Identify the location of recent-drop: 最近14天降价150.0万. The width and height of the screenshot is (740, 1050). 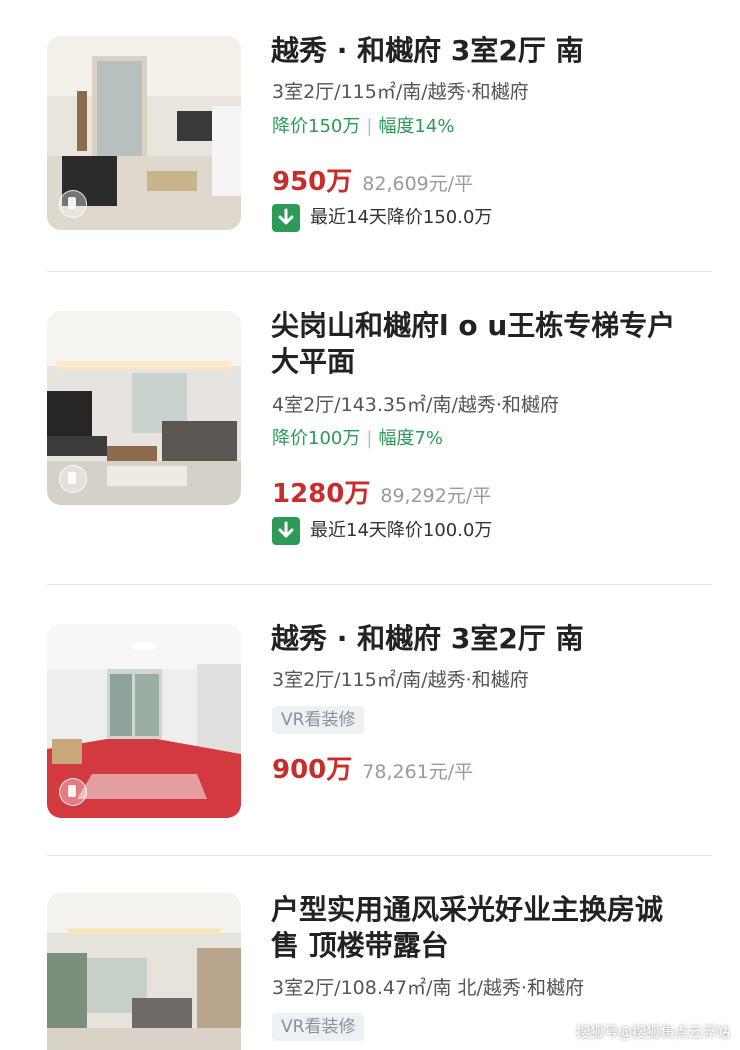
(382, 218).